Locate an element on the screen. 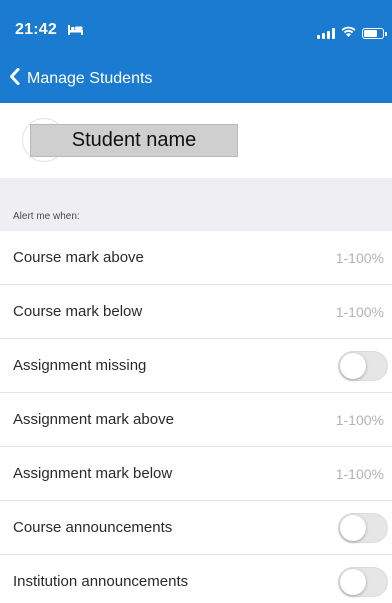 The image size is (392, 603). row-course-announcements: Course announcements is located at coordinates (196, 528).